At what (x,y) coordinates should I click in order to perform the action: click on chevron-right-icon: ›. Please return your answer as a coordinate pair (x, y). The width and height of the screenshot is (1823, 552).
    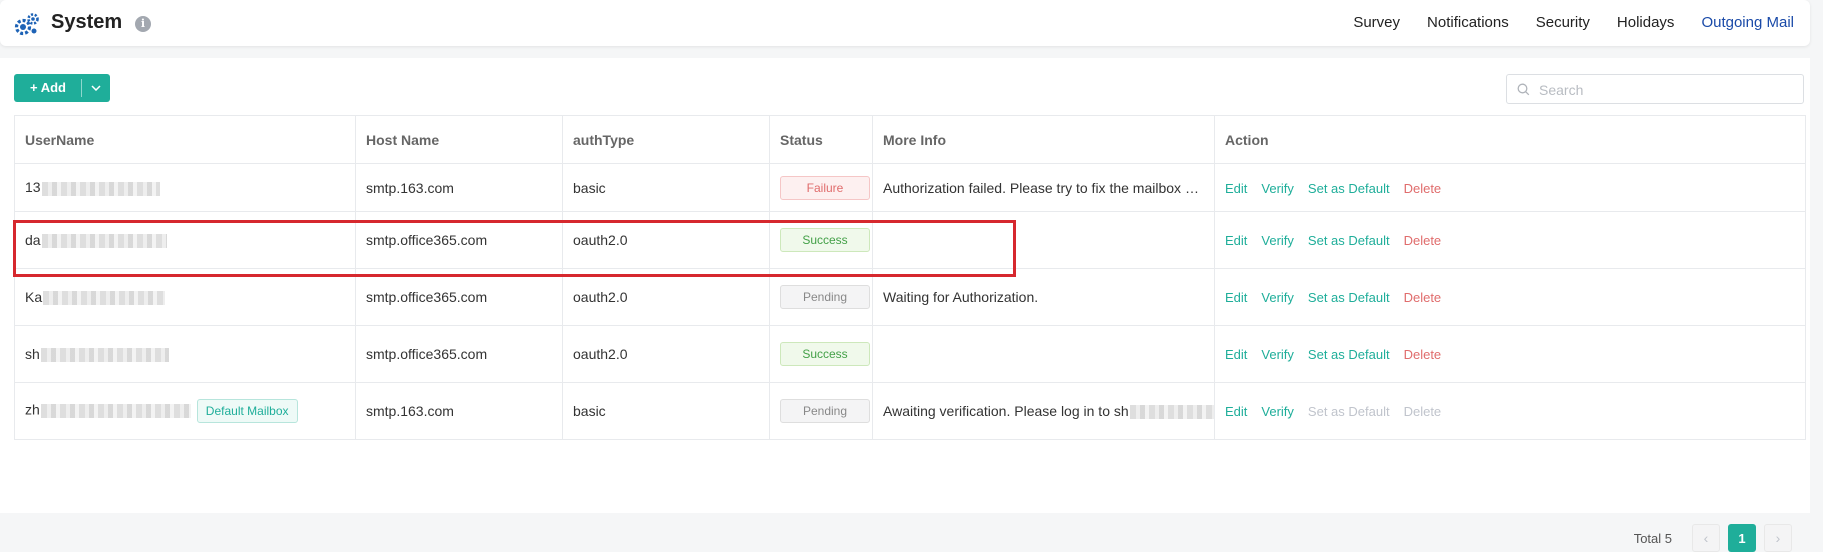
    Looking at the image, I should click on (1778, 538).